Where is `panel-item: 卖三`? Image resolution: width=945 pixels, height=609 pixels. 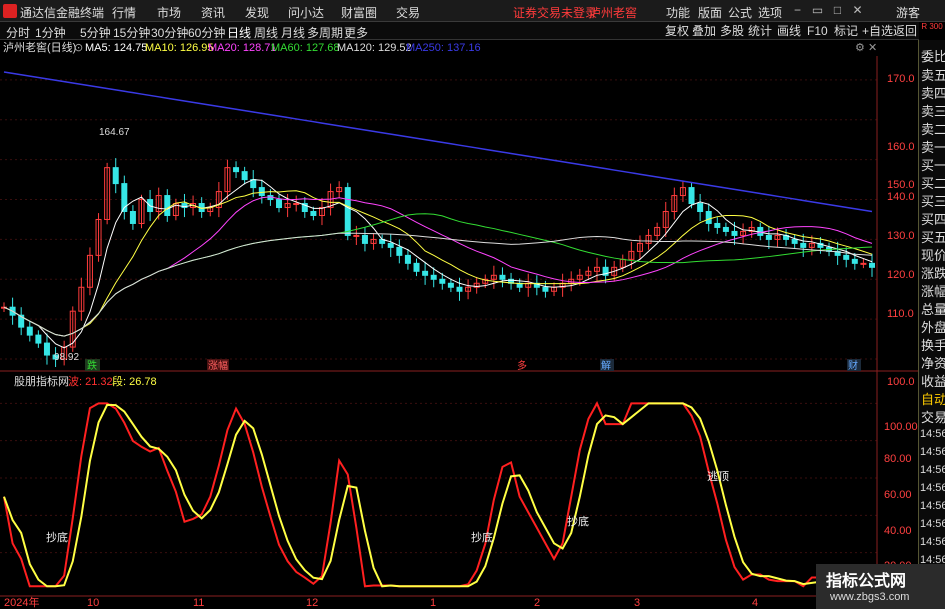 panel-item: 卖三 is located at coordinates (933, 111).